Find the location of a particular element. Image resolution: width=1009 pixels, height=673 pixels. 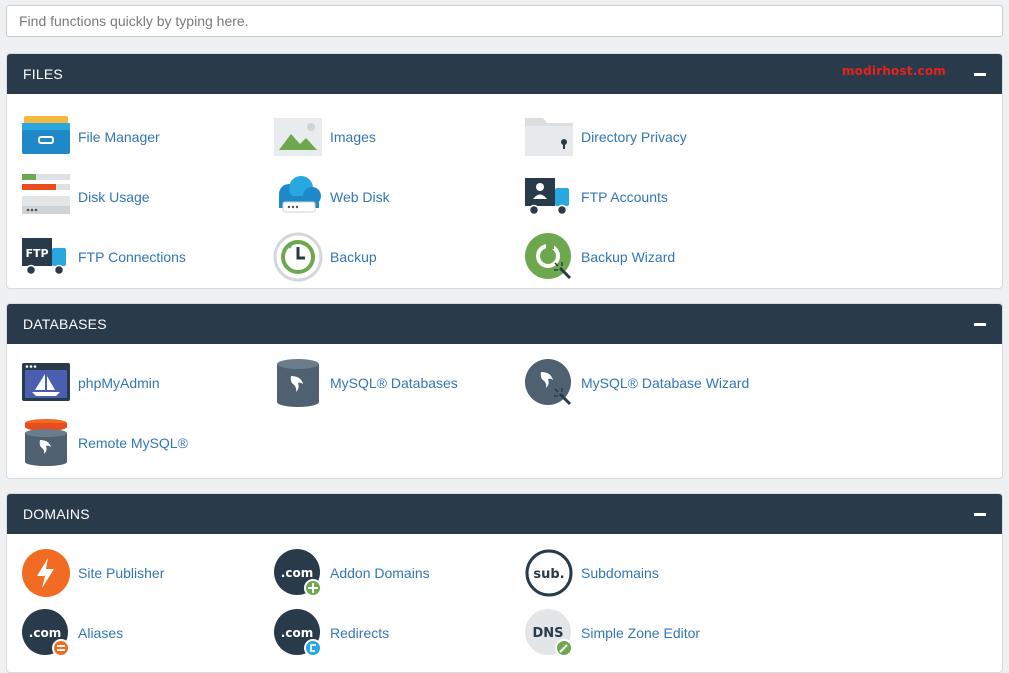

item-label: Redirects is located at coordinates (360, 633).